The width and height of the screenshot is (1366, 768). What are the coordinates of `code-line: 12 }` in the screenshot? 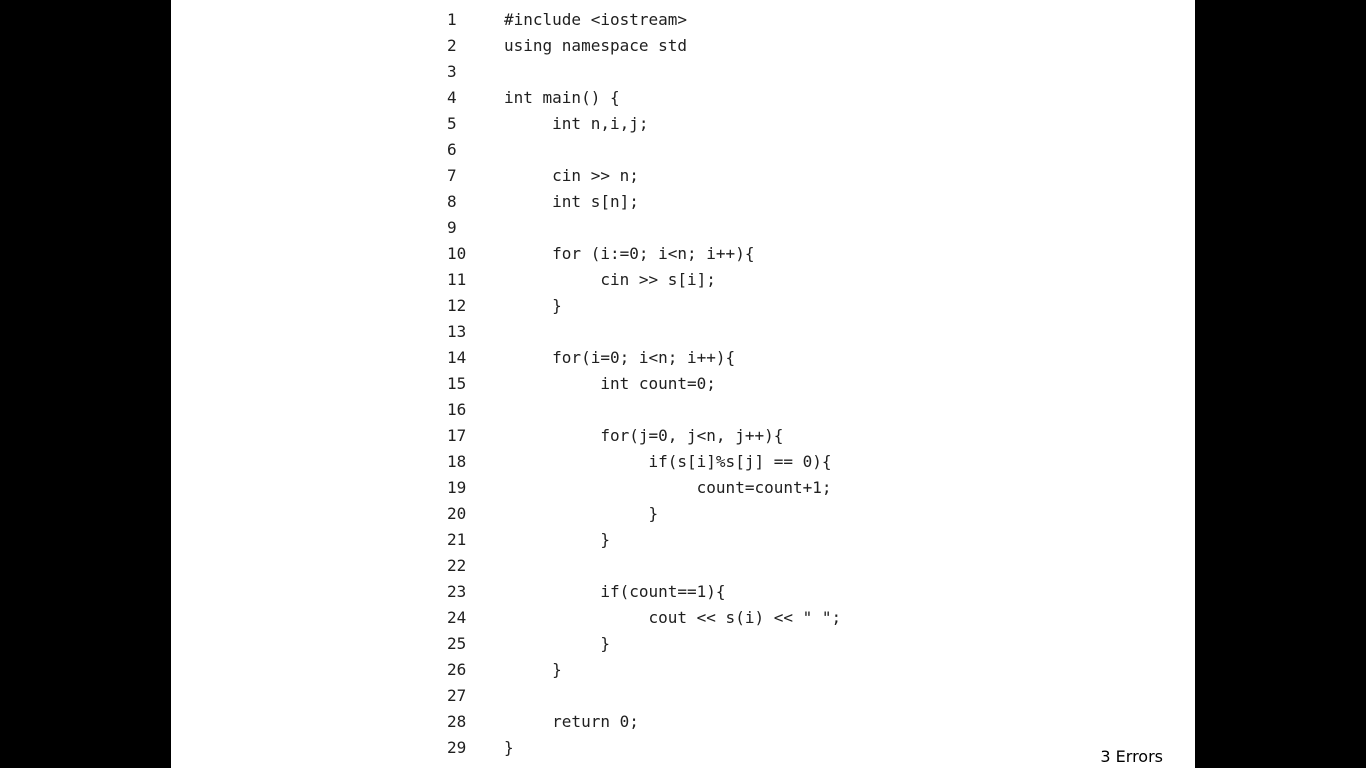 It's located at (707, 306).